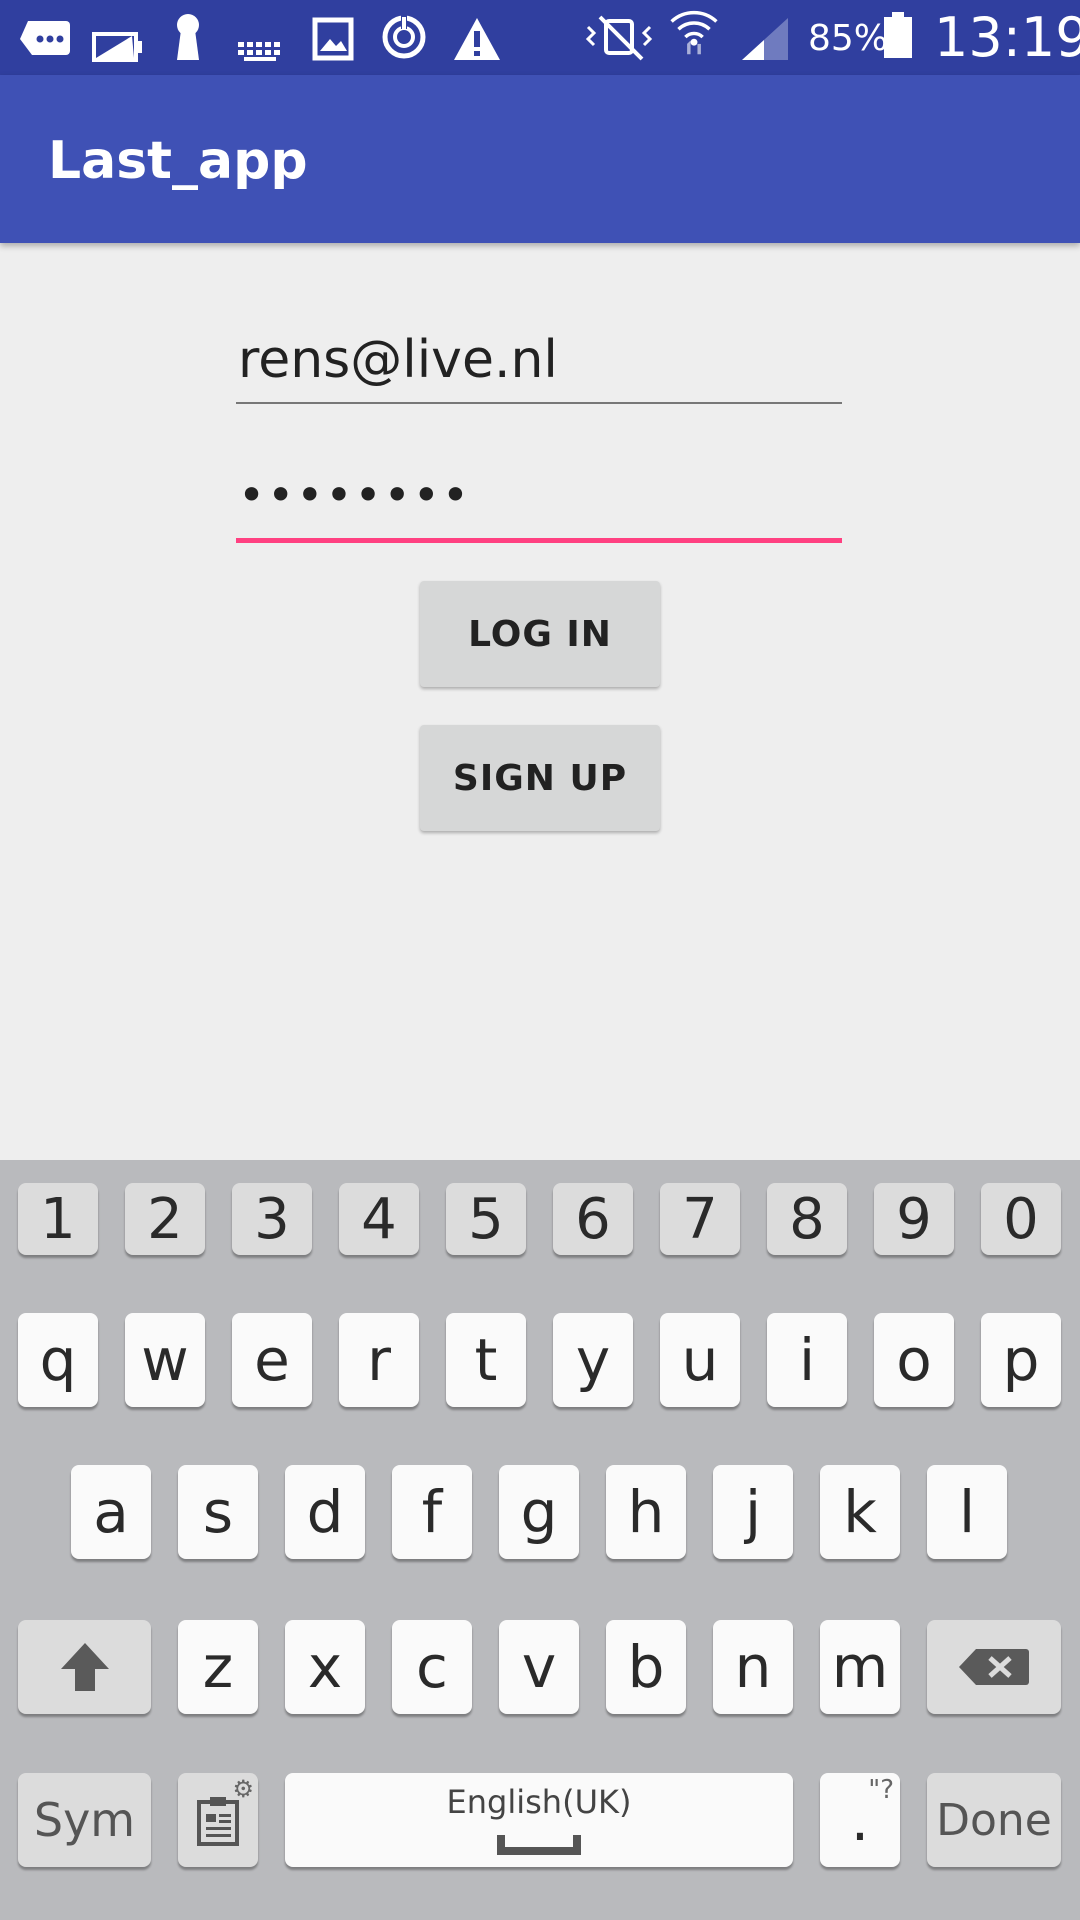 The image size is (1080, 1920). What do you see at coordinates (272, 1360) in the screenshot?
I see `key-e: e` at bounding box center [272, 1360].